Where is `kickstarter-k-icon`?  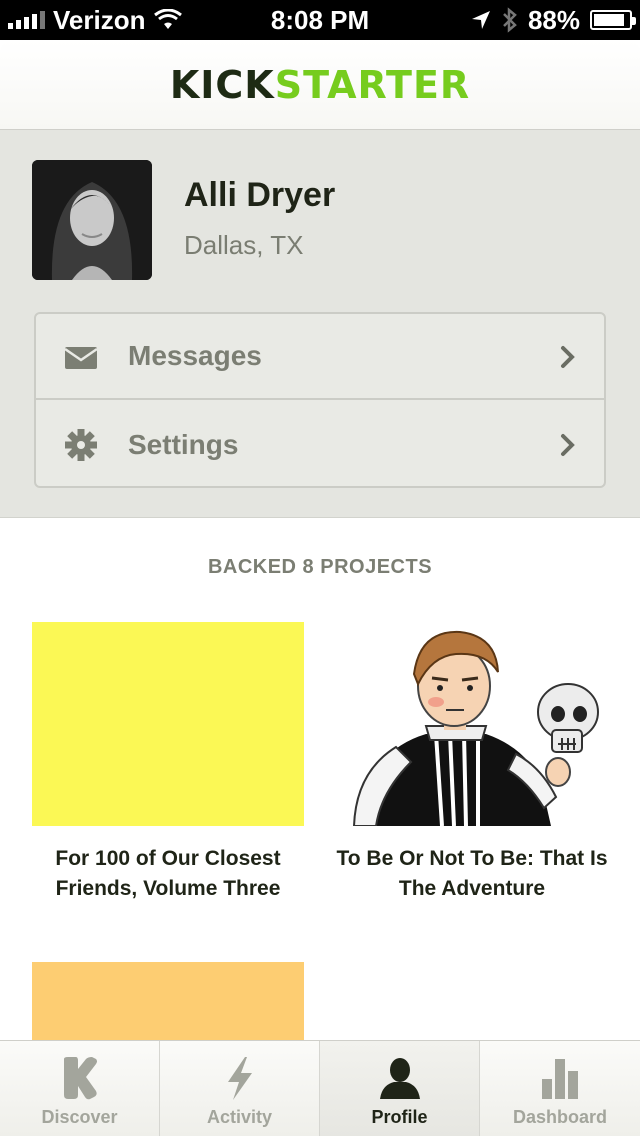
kickstarter-k-icon is located at coordinates (80, 1078).